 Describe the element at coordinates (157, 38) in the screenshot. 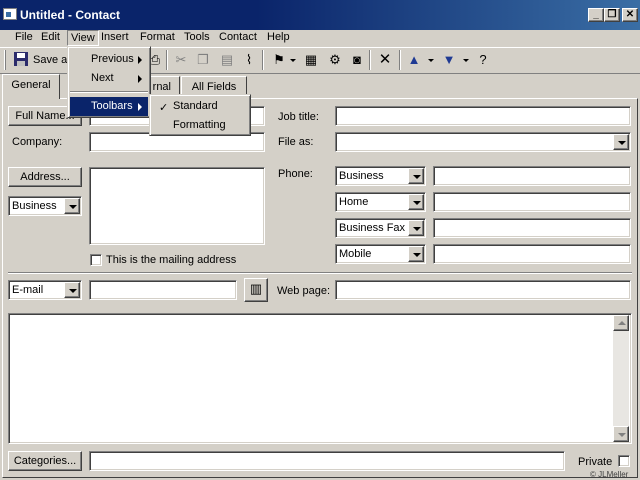

I see `menu-format: Format` at that location.